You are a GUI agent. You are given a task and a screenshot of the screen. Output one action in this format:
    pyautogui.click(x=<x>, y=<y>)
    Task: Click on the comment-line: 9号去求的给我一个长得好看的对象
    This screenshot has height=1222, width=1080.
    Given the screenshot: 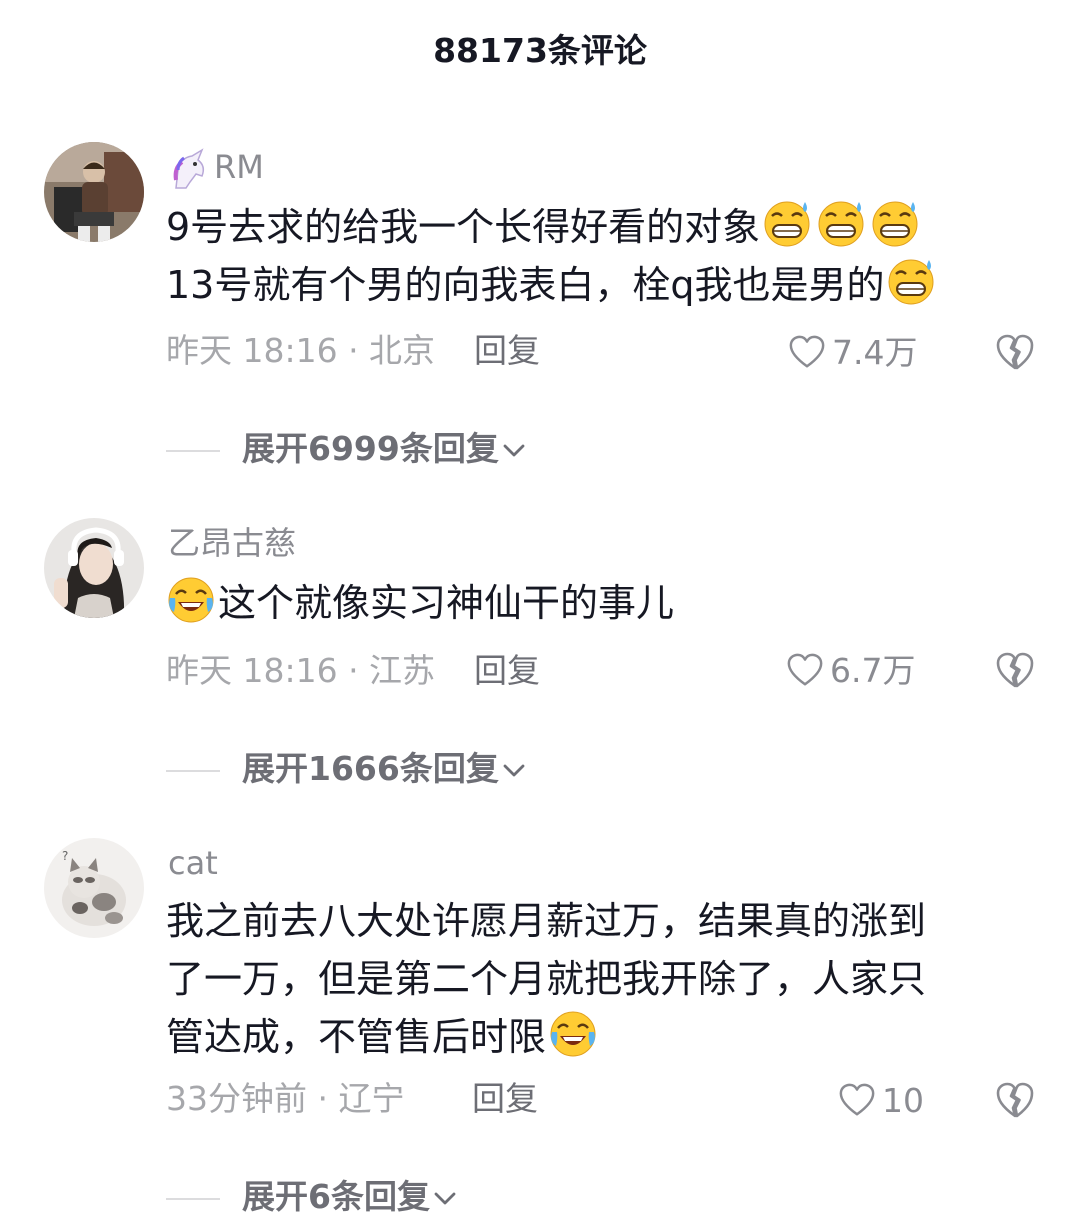 What is the action you would take?
    pyautogui.click(x=463, y=227)
    